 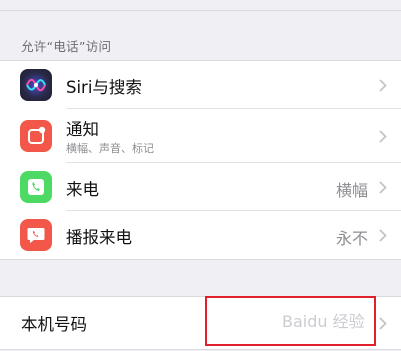 I want to click on siri-icon, so click(x=36, y=85).